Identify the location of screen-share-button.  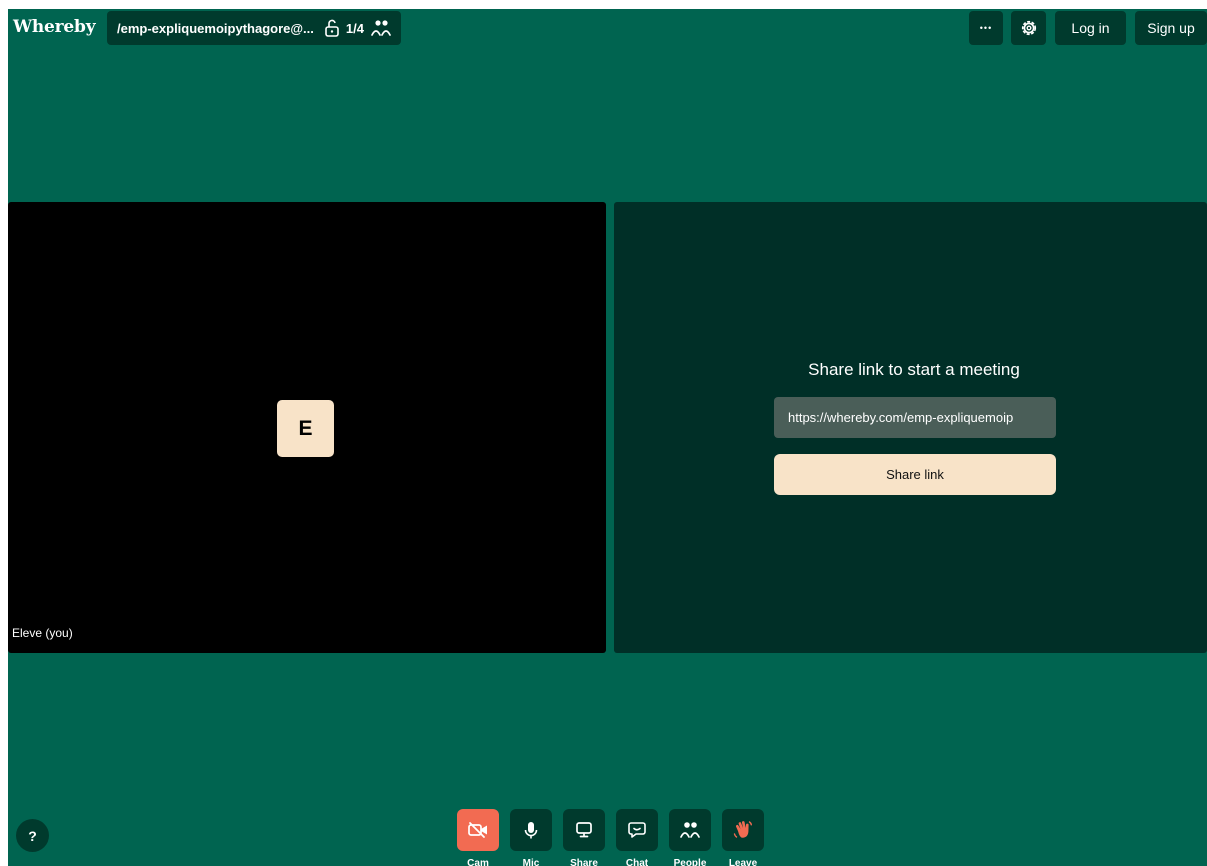
(584, 830).